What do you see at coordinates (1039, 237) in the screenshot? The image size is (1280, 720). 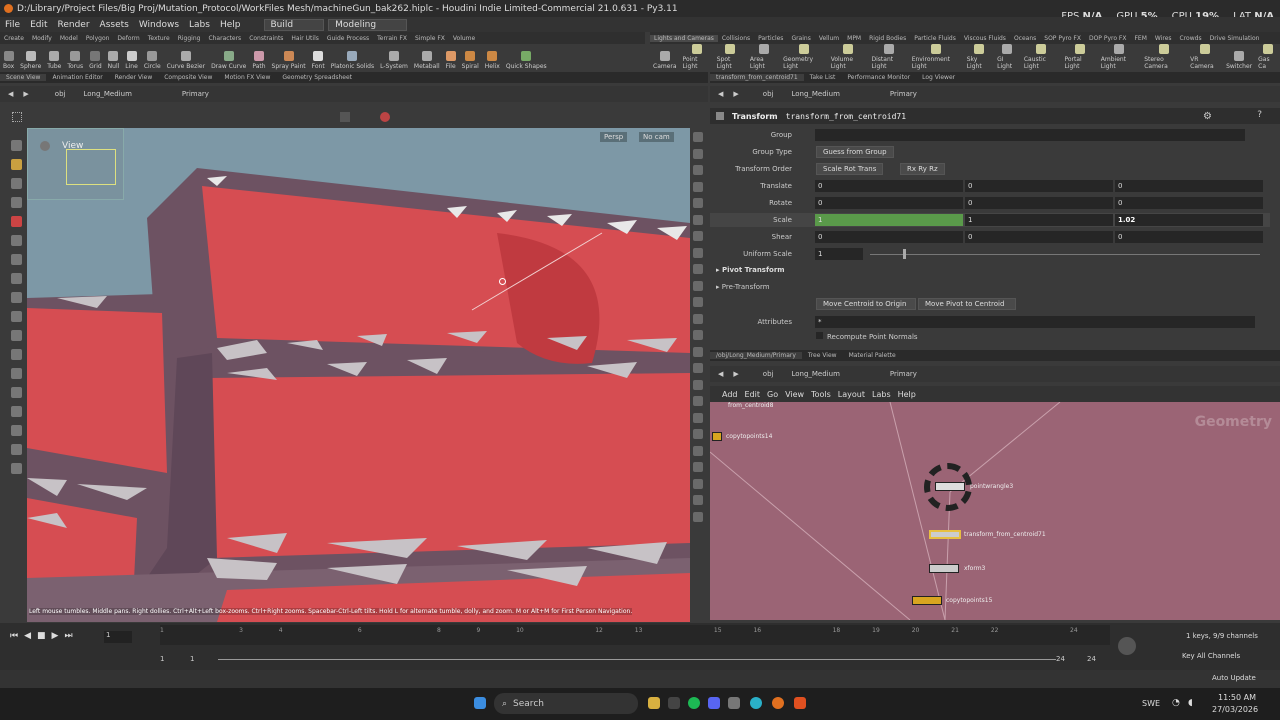 I see `shear-y: 0` at bounding box center [1039, 237].